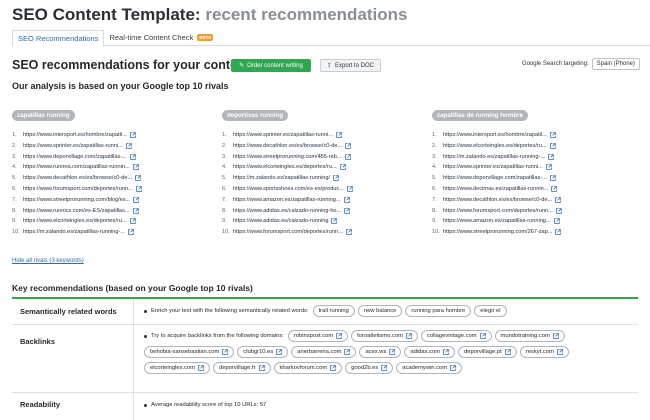 This screenshot has height=420, width=650. What do you see at coordinates (369, 368) in the screenshot?
I see `domain-chip: good2b.es` at bounding box center [369, 368].